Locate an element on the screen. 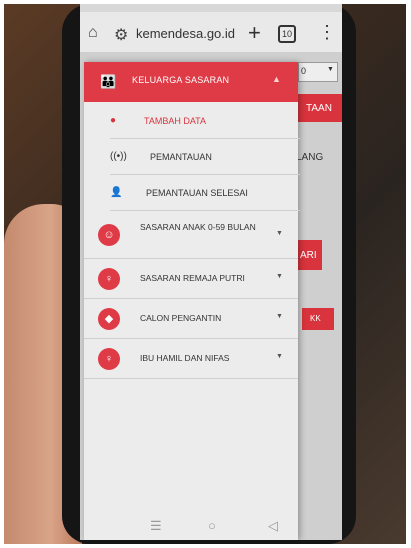 This screenshot has width=411, height=548. menu-group-label: SASARAN REMAJA PUTRI is located at coordinates (192, 278).